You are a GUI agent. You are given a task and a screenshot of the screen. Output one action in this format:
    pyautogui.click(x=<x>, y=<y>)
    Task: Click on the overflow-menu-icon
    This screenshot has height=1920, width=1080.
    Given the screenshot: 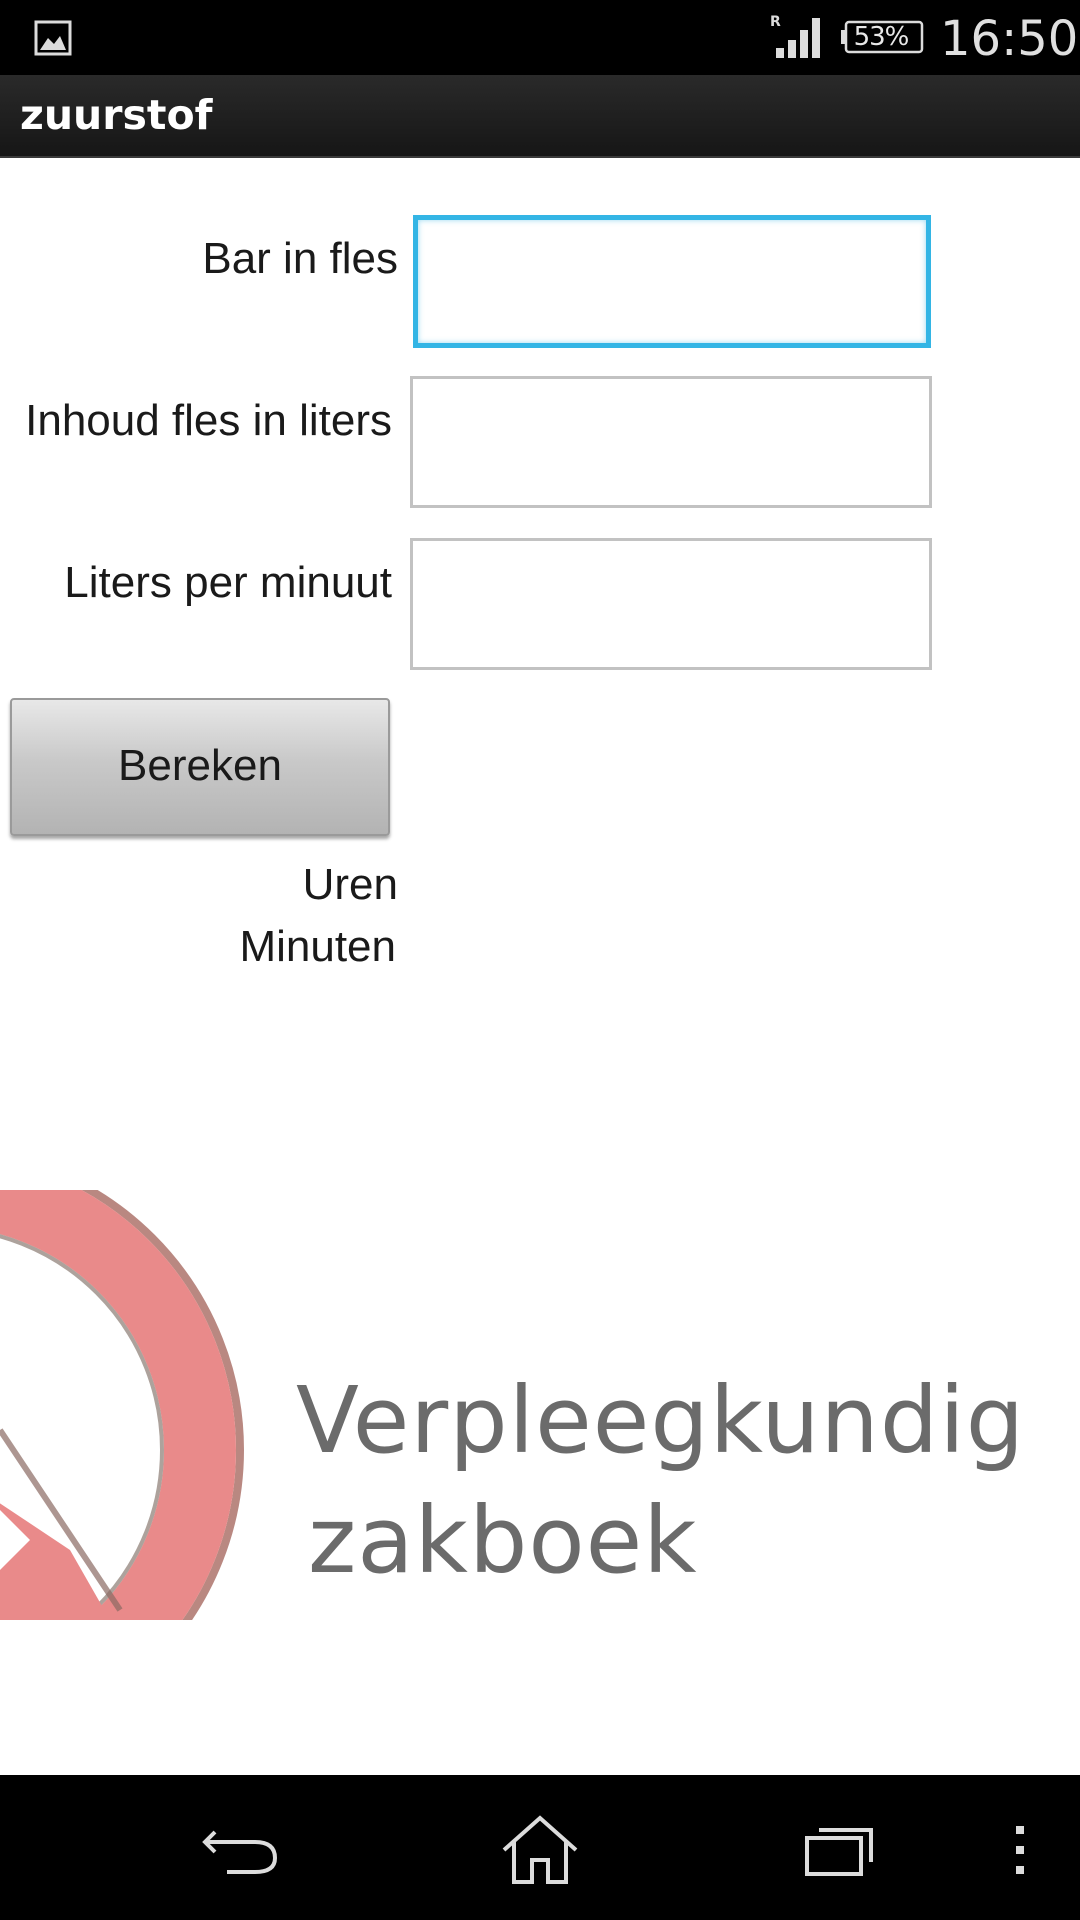 What is the action you would take?
    pyautogui.click(x=1020, y=1850)
    